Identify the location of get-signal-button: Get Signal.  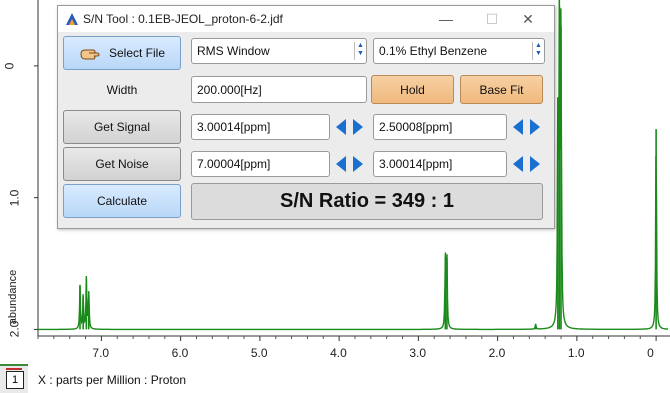
(122, 127).